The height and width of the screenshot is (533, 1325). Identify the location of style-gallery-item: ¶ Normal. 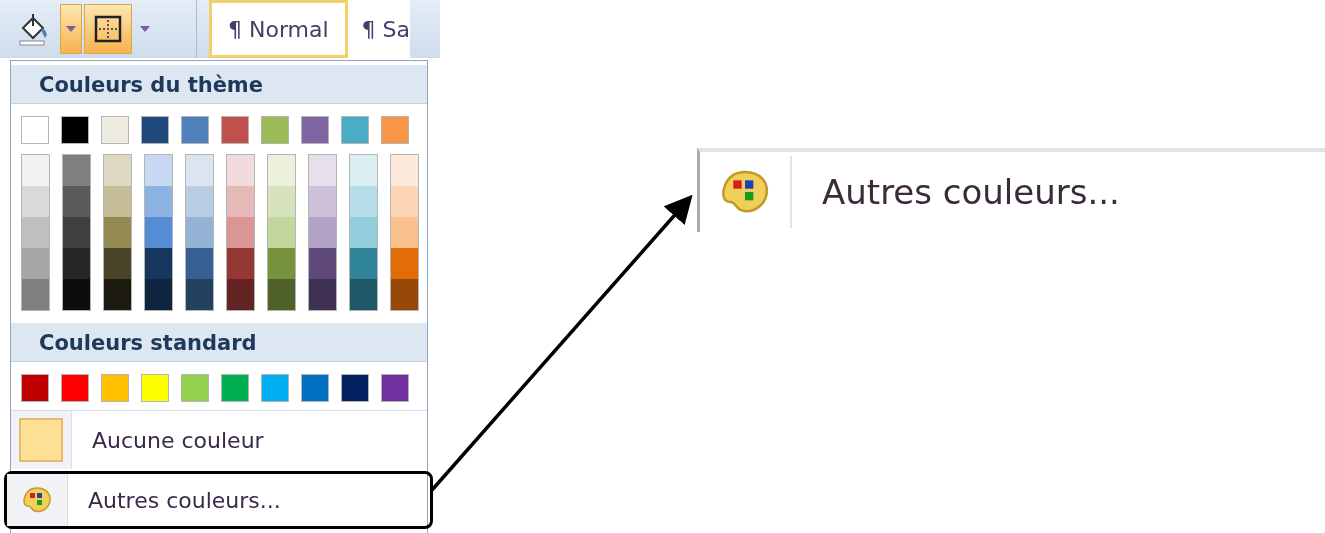
(278, 29).